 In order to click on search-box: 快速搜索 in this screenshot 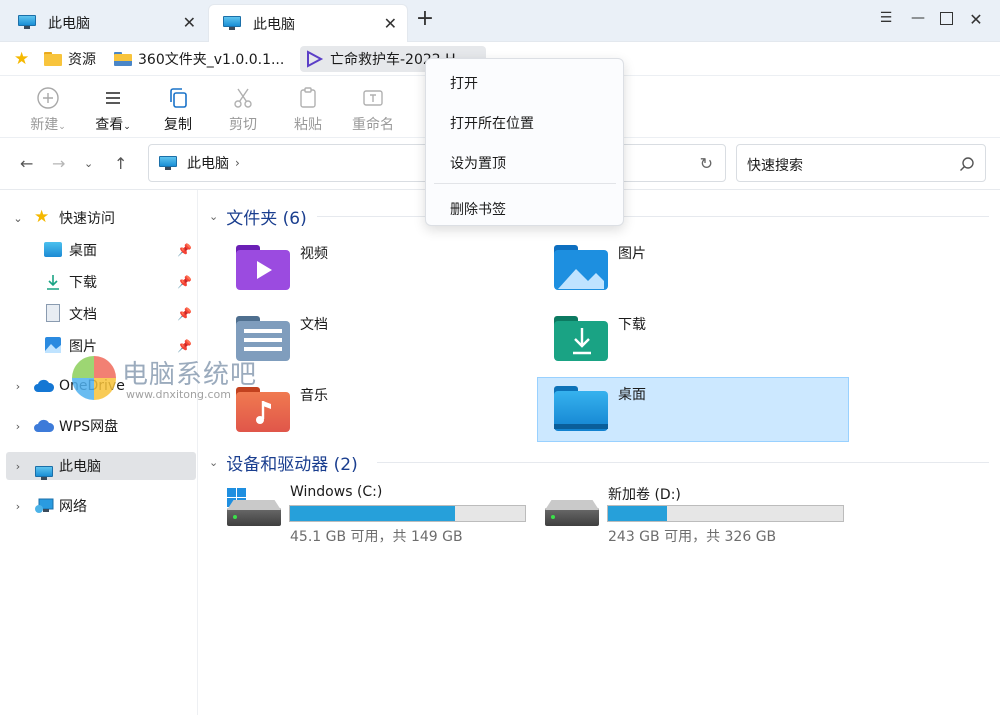, I will do `click(861, 163)`.